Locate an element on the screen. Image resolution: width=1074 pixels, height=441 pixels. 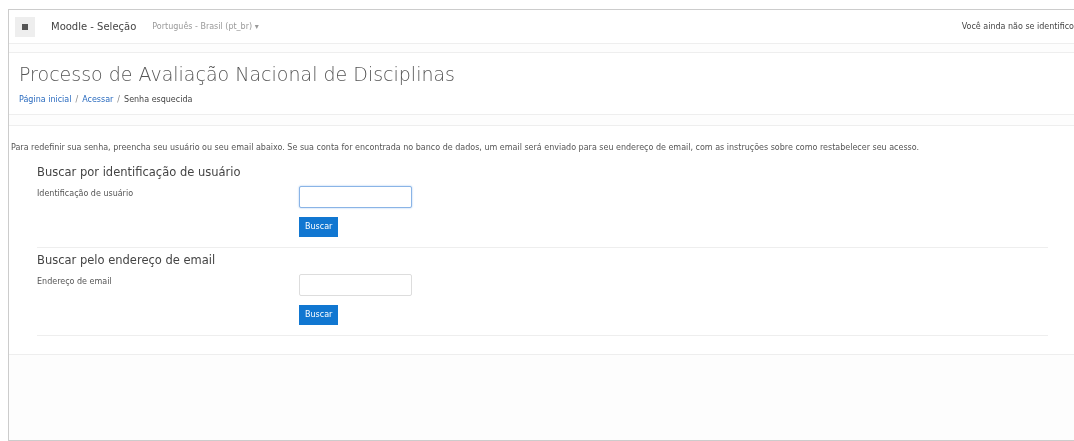
page-title: Processo de Avaliação Nacional de Disciplinas is located at coordinates (237, 74).